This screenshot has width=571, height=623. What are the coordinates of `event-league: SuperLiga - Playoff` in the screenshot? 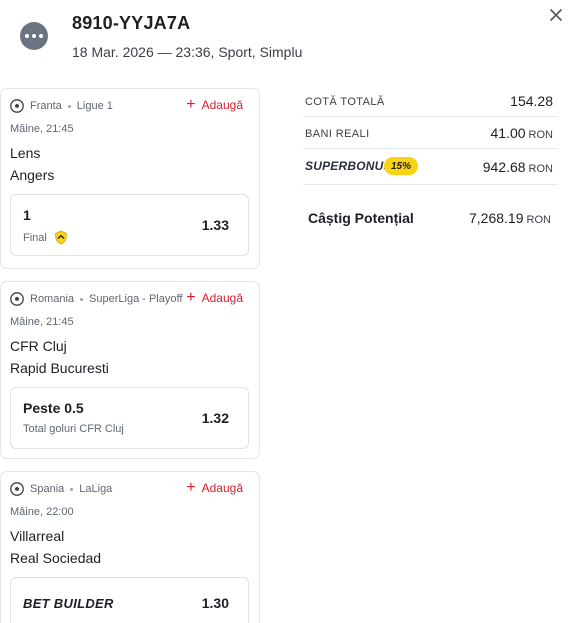 It's located at (136, 299).